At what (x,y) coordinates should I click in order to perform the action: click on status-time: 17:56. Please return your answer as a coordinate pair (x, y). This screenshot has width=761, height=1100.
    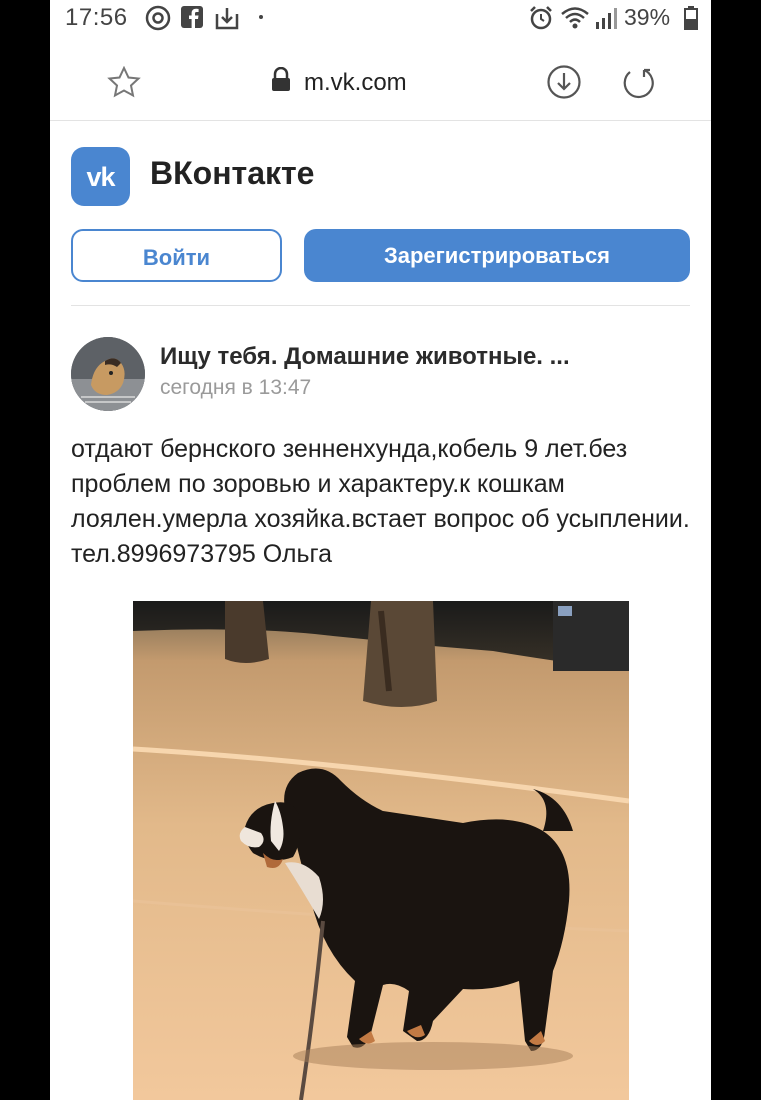
    Looking at the image, I should click on (96, 17).